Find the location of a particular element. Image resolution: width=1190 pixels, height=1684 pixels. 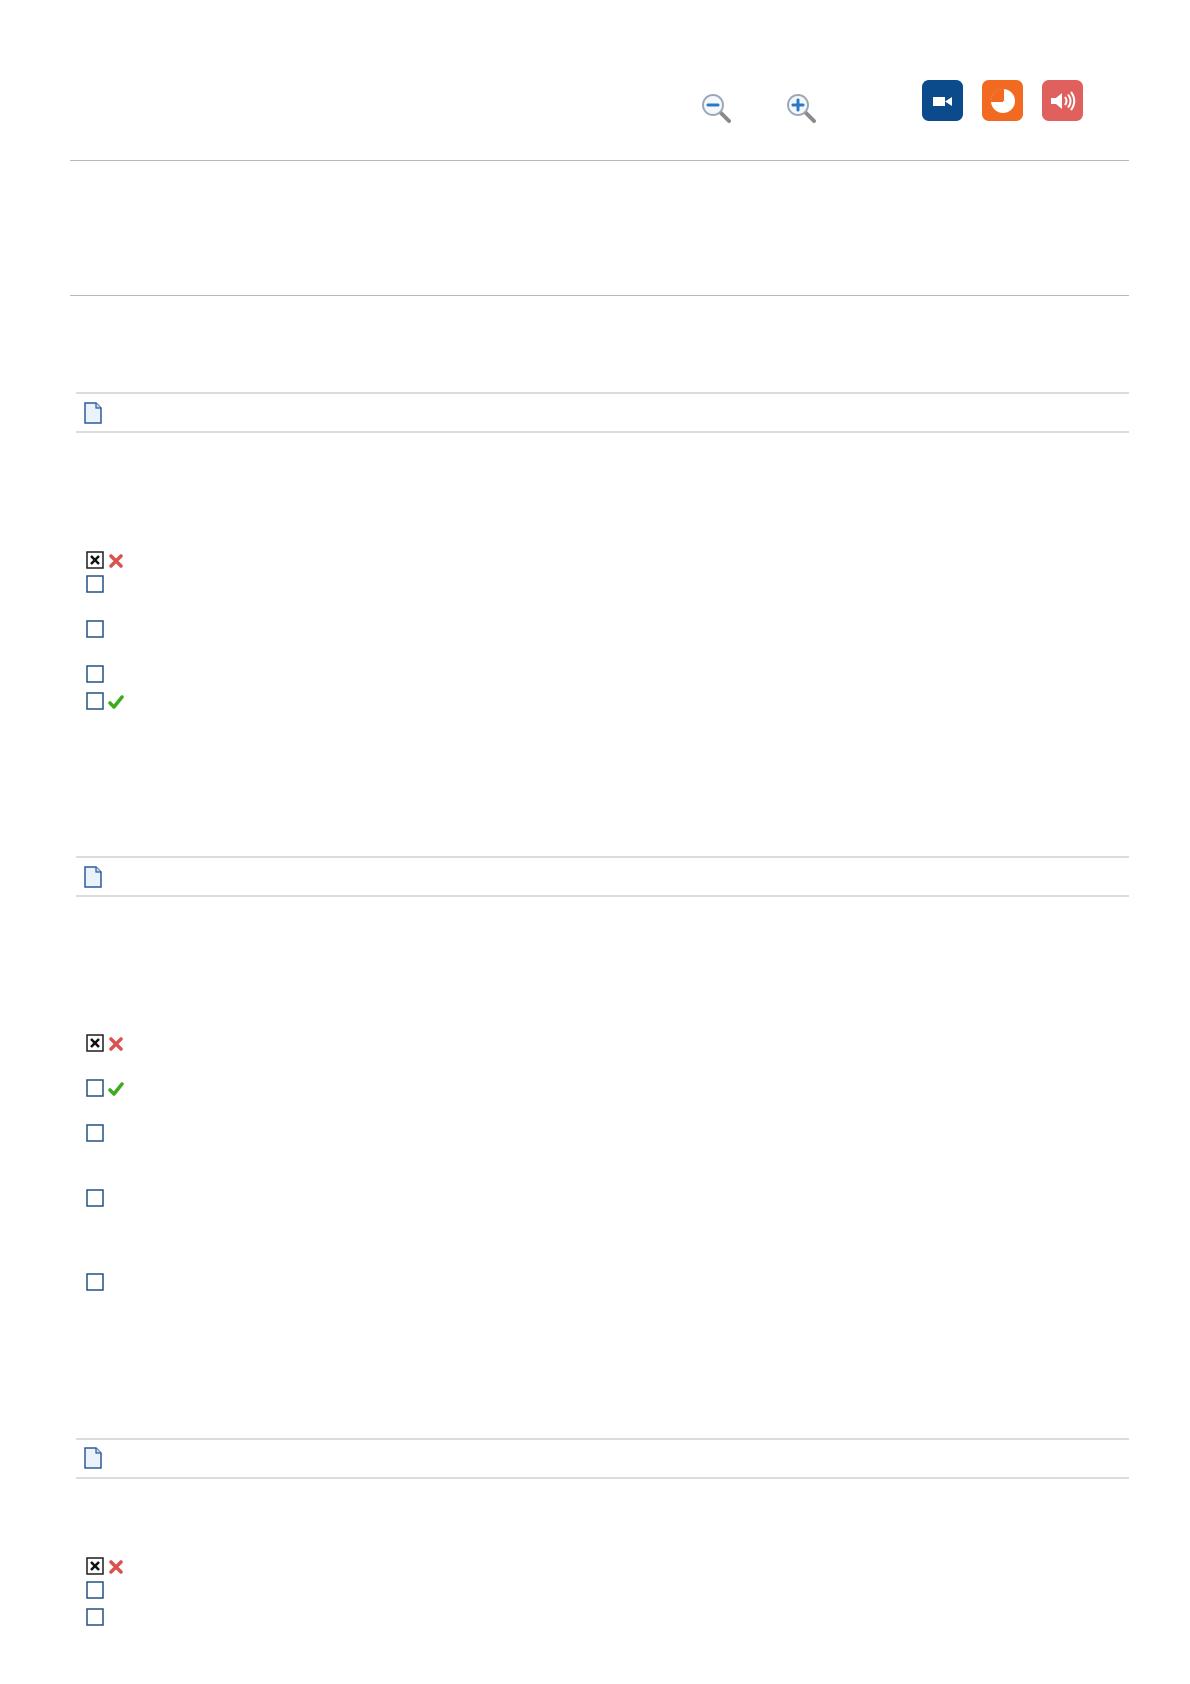

audio-button is located at coordinates (1062, 100).